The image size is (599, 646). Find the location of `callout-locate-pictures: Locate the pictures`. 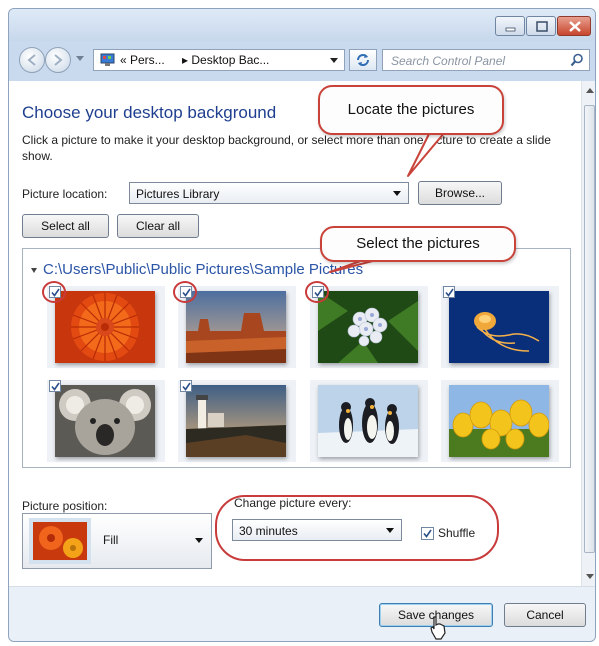

callout-locate-pictures: Locate the pictures is located at coordinates (411, 110).